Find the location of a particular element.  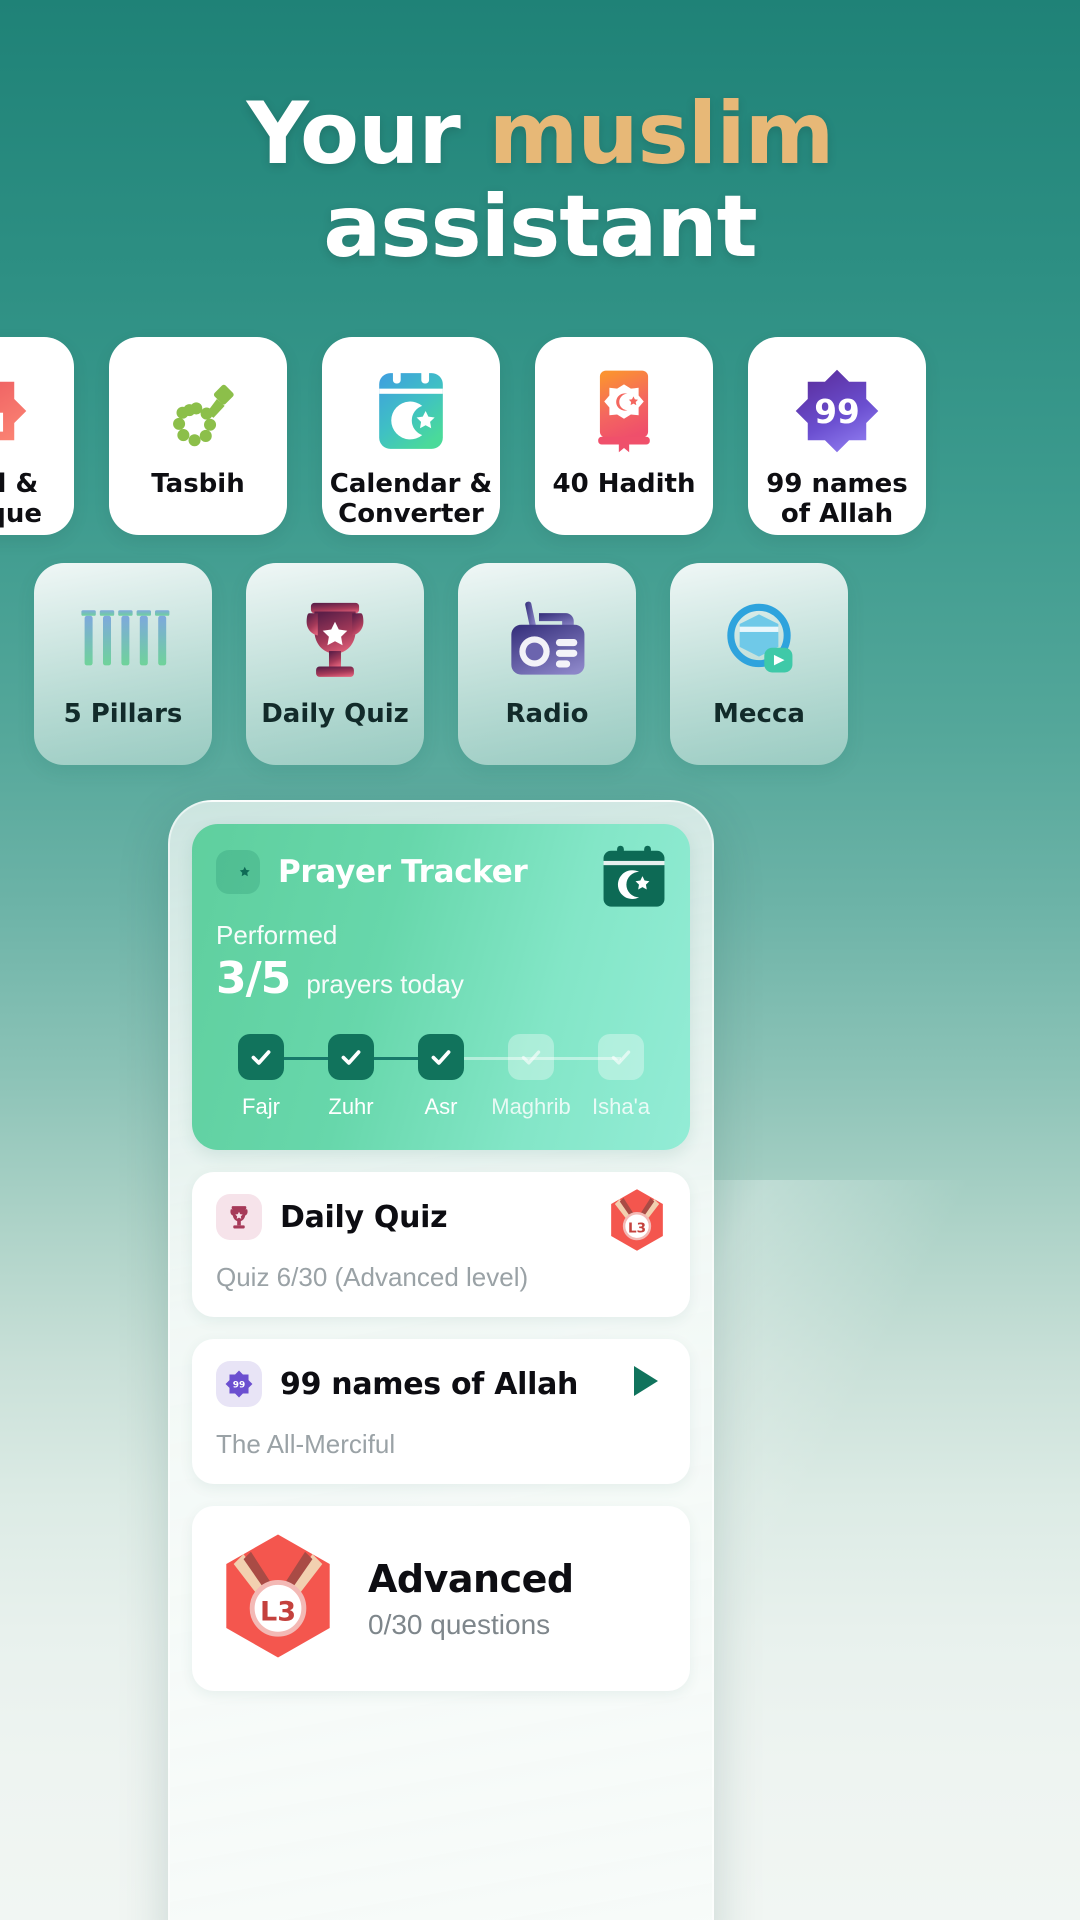

list-item-header: 99 99 names of Allah is located at coordinates (441, 1384).